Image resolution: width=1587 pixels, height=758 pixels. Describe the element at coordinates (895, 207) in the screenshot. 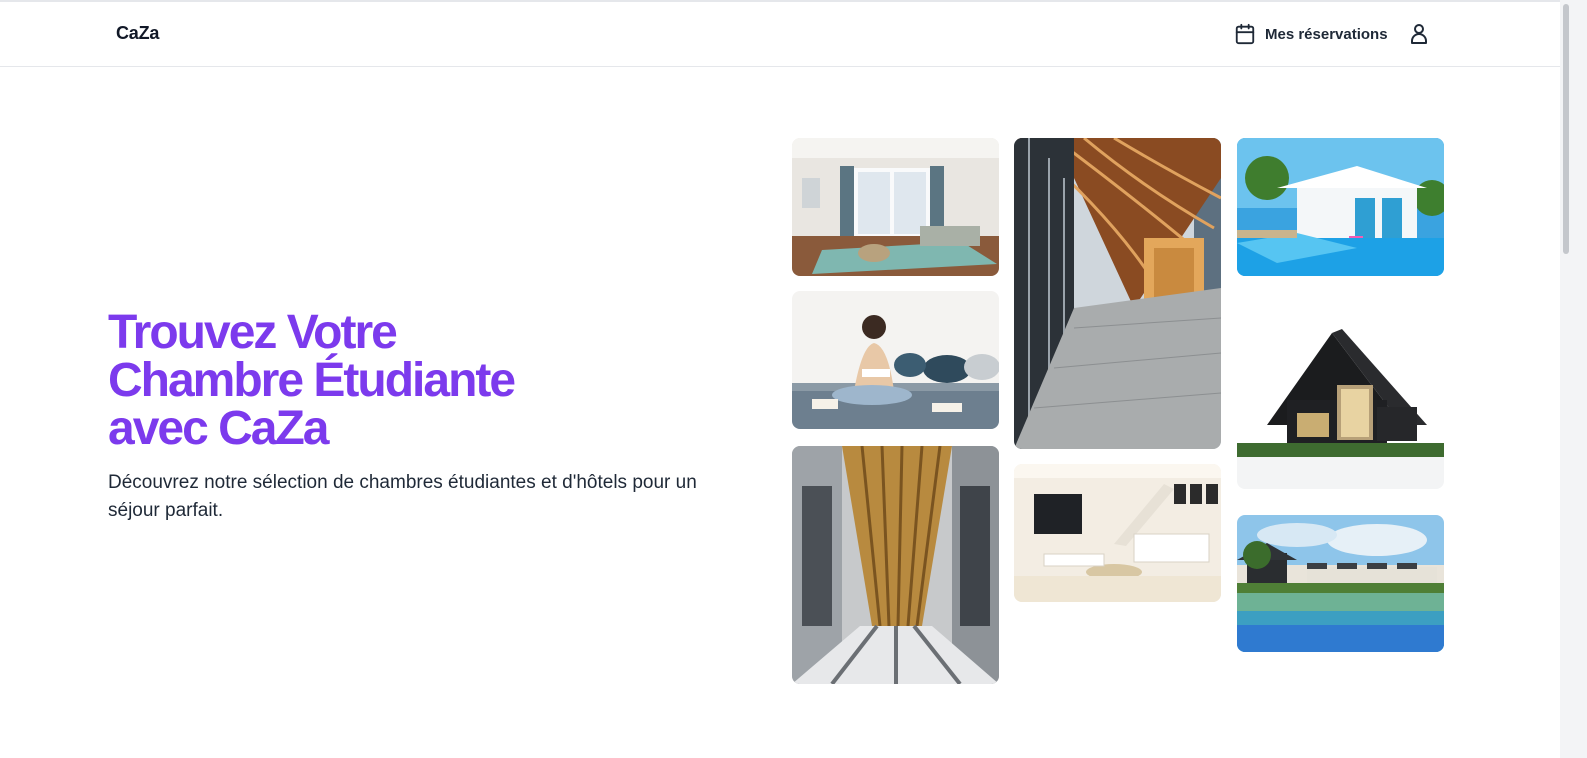

I see `living-room-photo` at that location.